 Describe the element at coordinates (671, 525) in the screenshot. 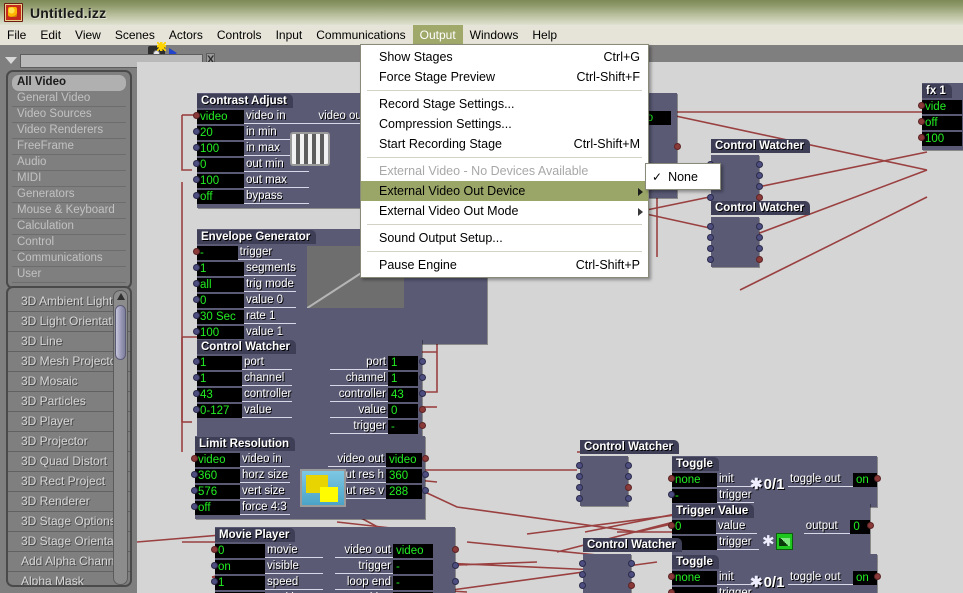

I see `port-tv-in-value` at that location.